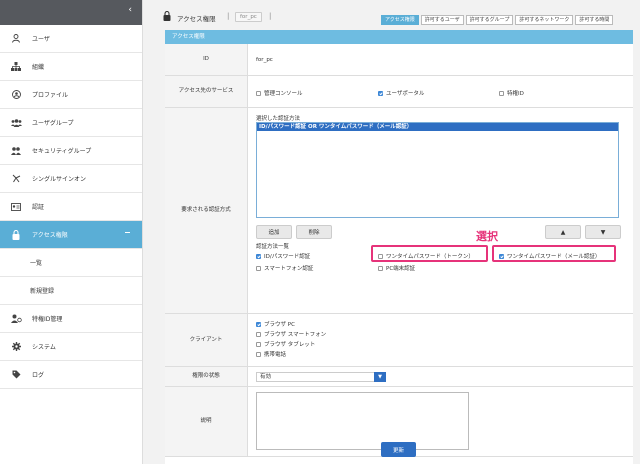 The width and height of the screenshot is (640, 464). What do you see at coordinates (16, 151) in the screenshot?
I see `security-group-icon` at bounding box center [16, 151].